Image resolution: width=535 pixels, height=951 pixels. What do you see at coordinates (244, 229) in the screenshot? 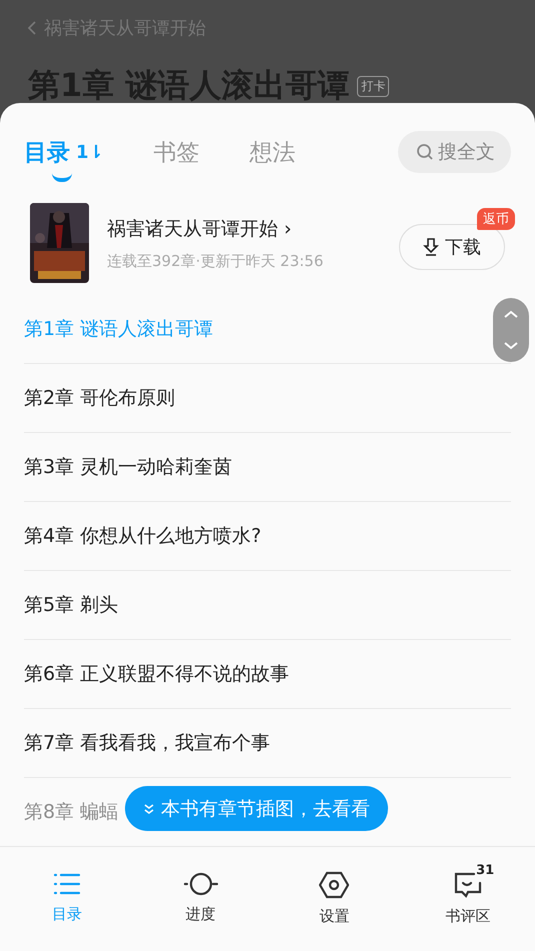
I see `book-title-link: 祸害诸天从哥谭开始 ›` at bounding box center [244, 229].